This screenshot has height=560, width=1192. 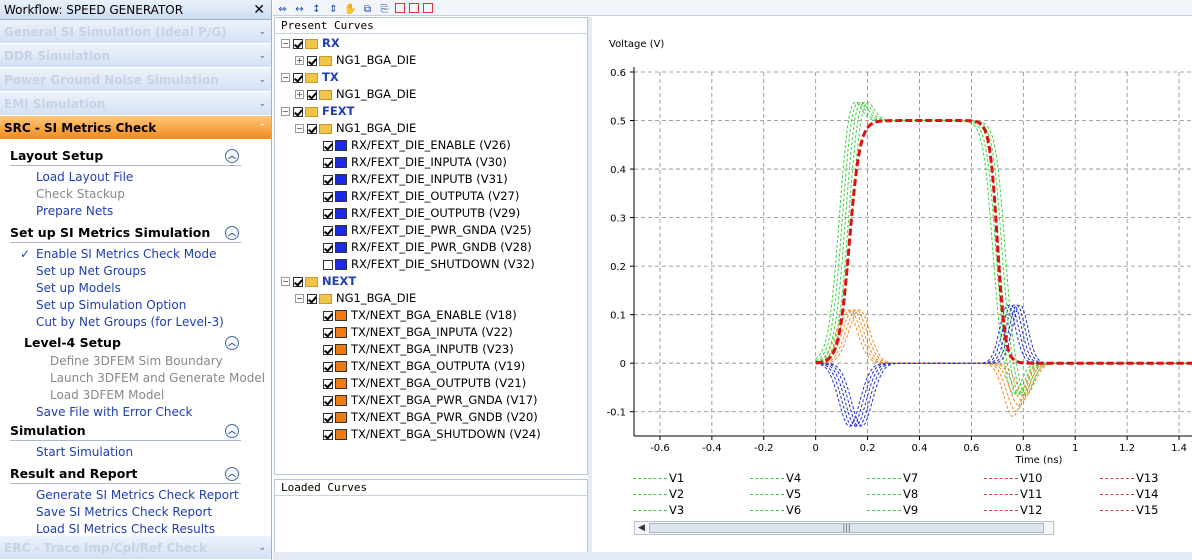 I want to click on section-emi: EMI Simulation ⌄, so click(x=135, y=104).